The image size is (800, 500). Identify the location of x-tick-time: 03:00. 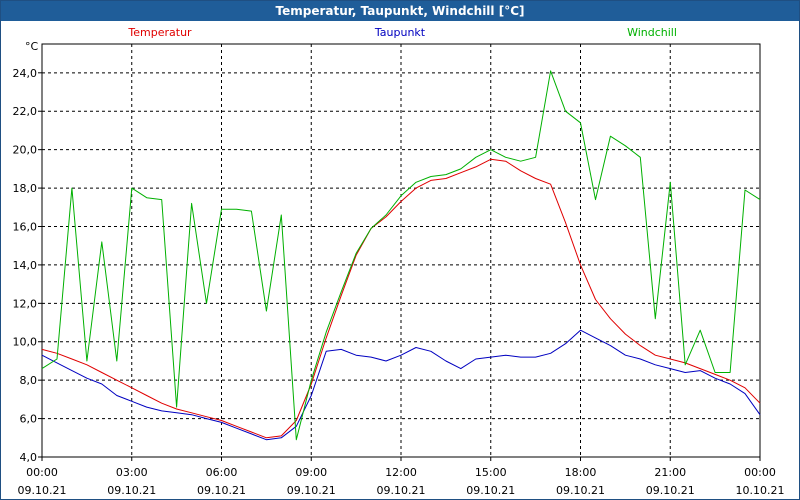
(132, 472).